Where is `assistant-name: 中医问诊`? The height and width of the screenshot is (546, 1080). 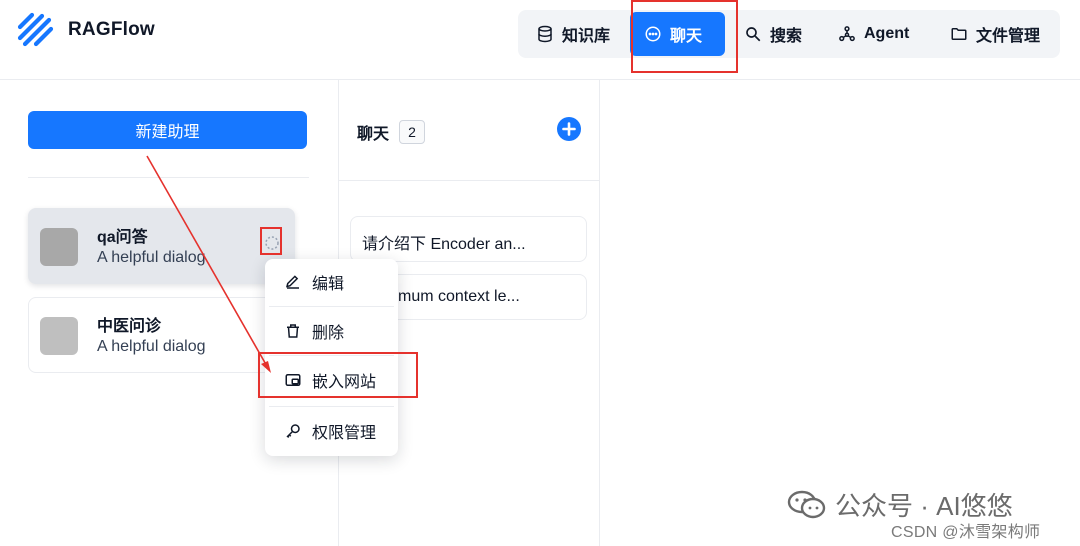 assistant-name: 中医问诊 is located at coordinates (129, 326).